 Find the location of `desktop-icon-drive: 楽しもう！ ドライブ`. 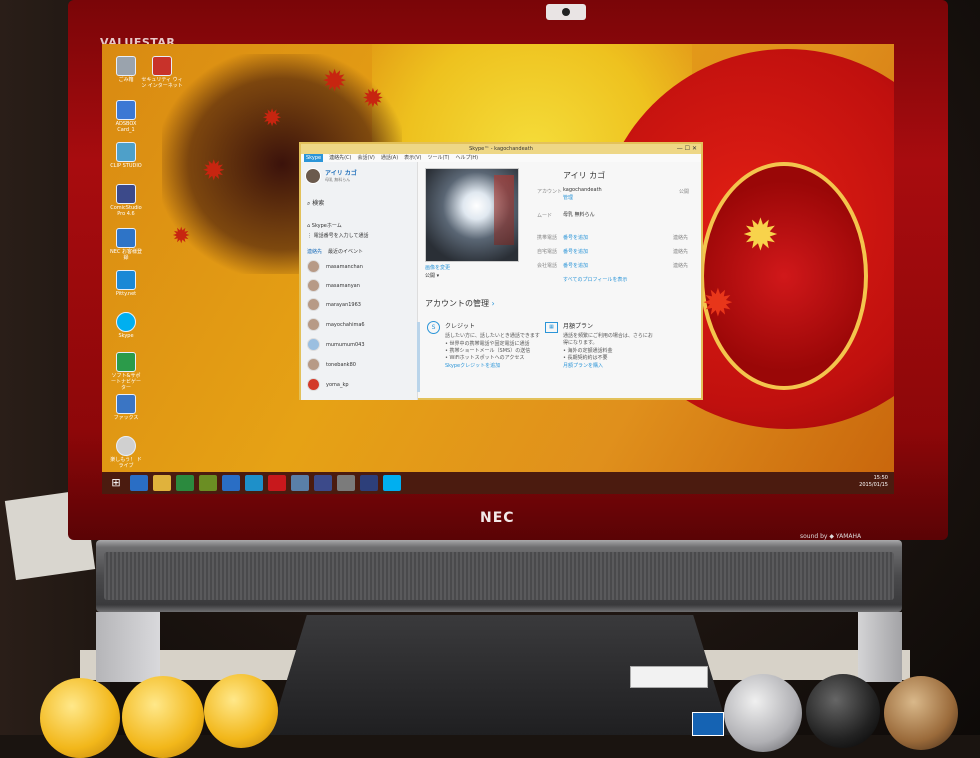

desktop-icon-drive: 楽しもう！ ドライブ is located at coordinates (126, 452).